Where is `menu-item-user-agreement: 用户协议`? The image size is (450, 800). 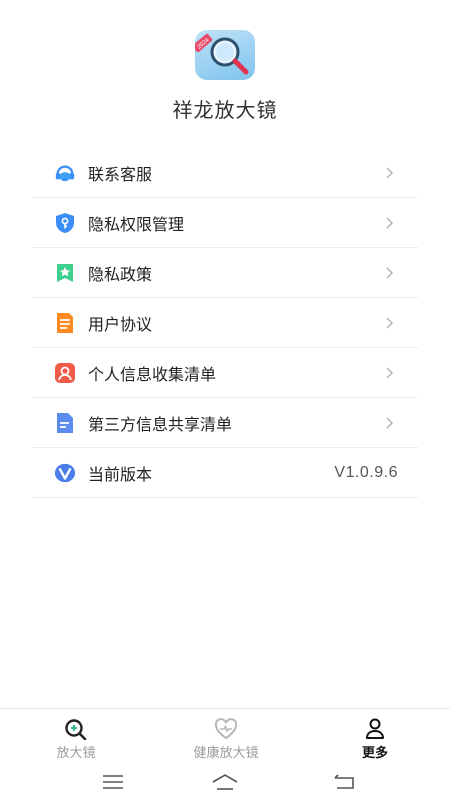
menu-item-user-agreement: 用户协议 is located at coordinates (225, 323).